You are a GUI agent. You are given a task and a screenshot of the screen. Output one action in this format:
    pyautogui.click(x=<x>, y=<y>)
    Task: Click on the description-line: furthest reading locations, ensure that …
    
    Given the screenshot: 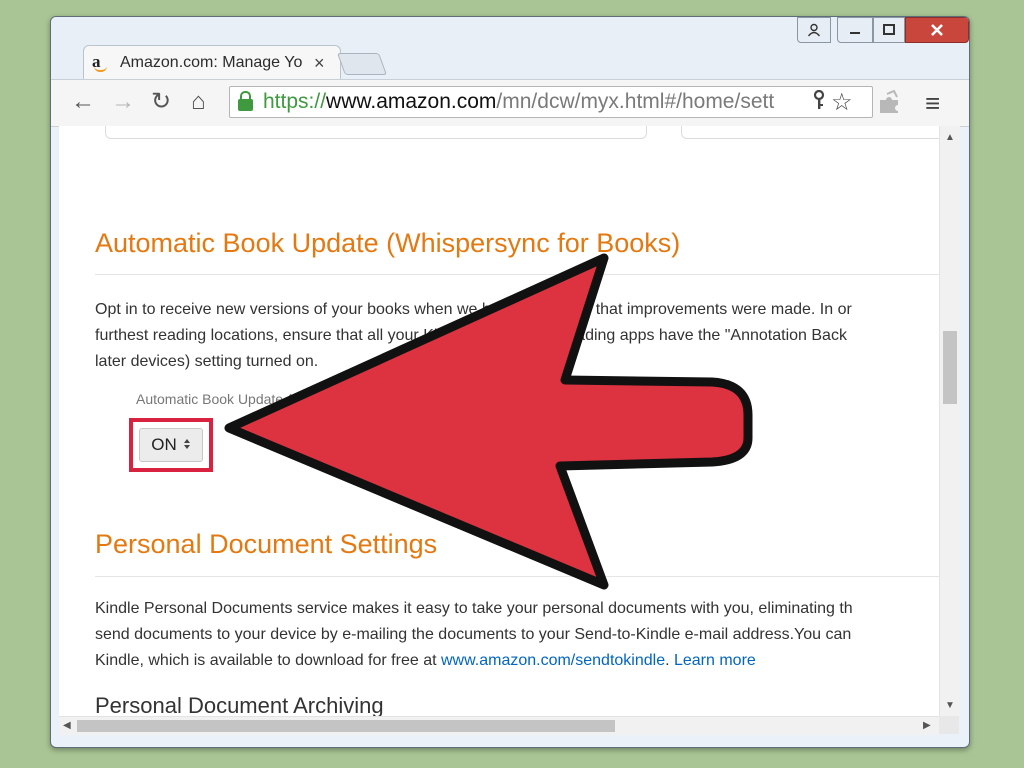 What is the action you would take?
    pyautogui.click(x=471, y=335)
    